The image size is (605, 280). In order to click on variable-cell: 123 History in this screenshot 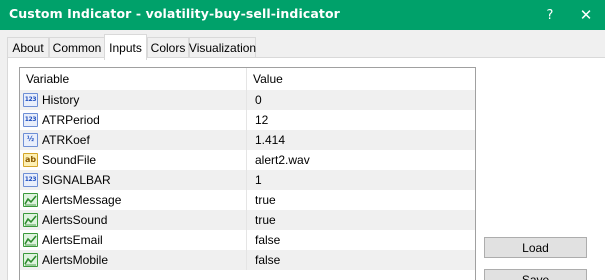, I will do `click(133, 100)`.